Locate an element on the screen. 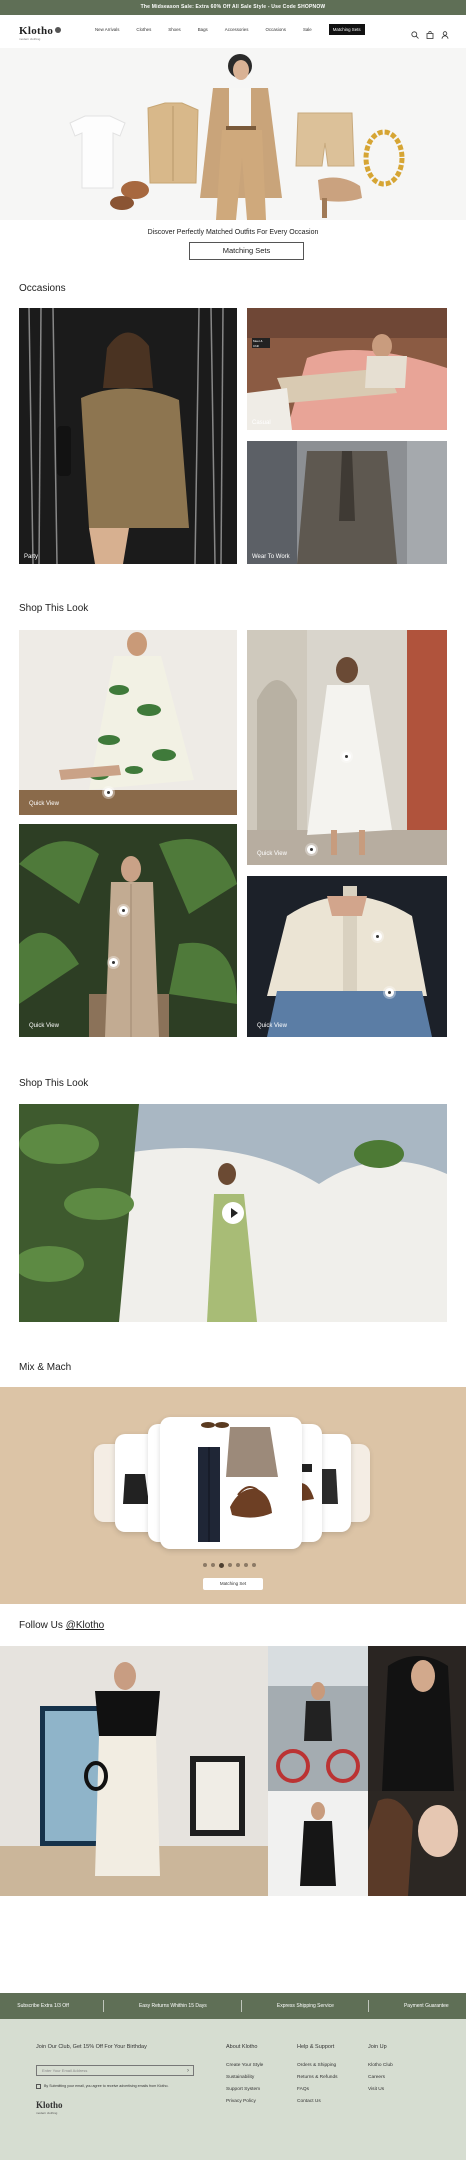  beige-suit-photo is located at coordinates (128, 930).